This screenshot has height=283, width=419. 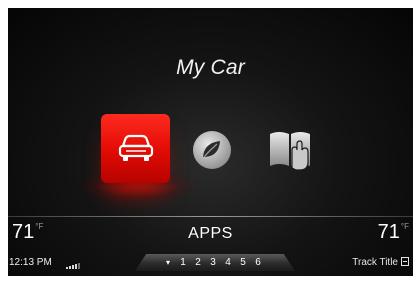 What do you see at coordinates (405, 261) in the screenshot?
I see `track-info-icon` at bounding box center [405, 261].